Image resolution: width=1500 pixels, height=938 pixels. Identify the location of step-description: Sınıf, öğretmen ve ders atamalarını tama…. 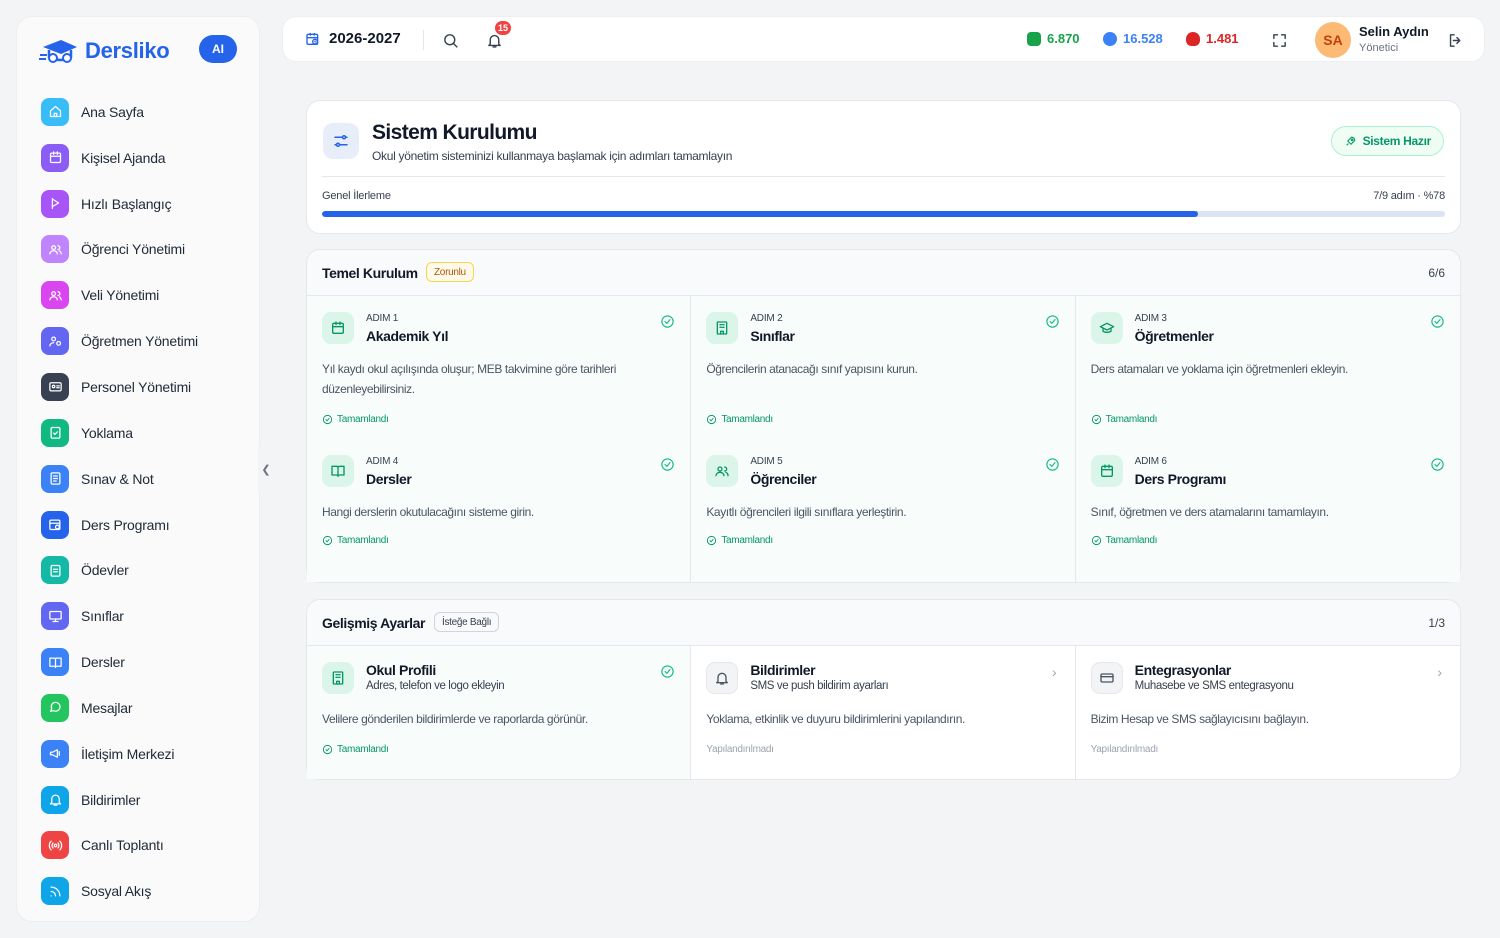
(1209, 512).